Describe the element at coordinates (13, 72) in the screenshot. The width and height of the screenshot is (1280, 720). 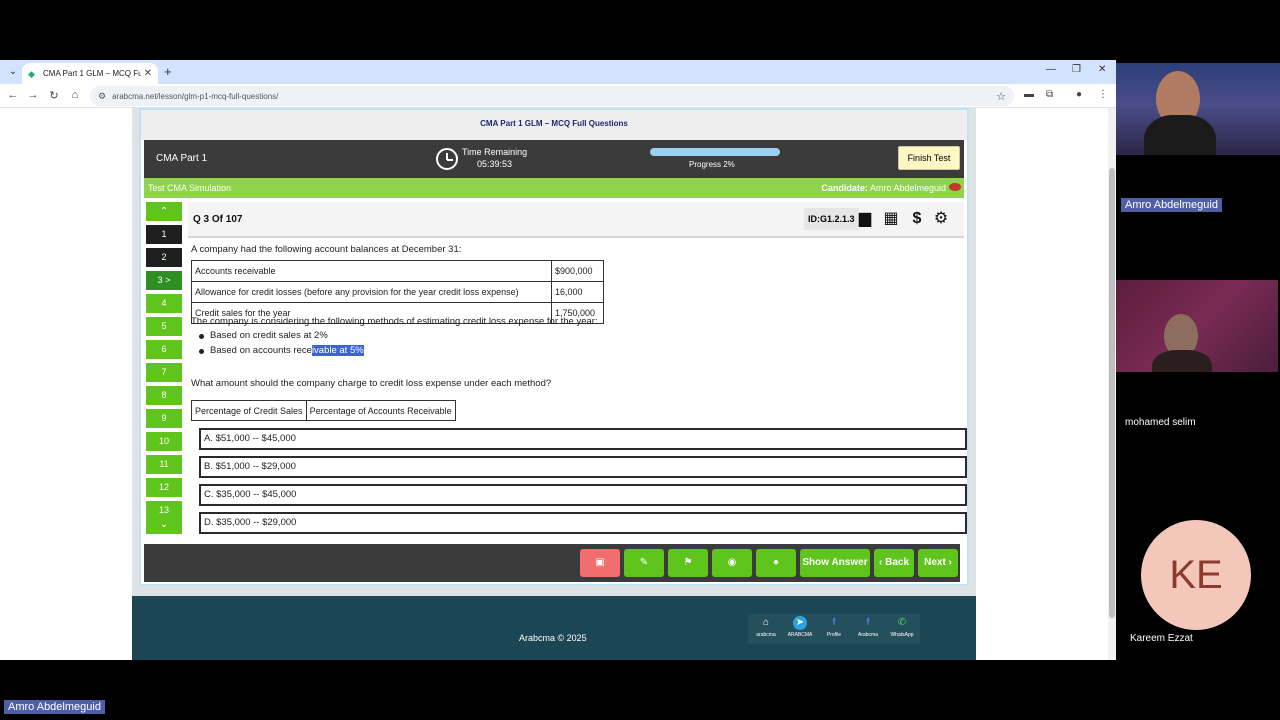
I see `tab-search-icon: ⌄` at that location.